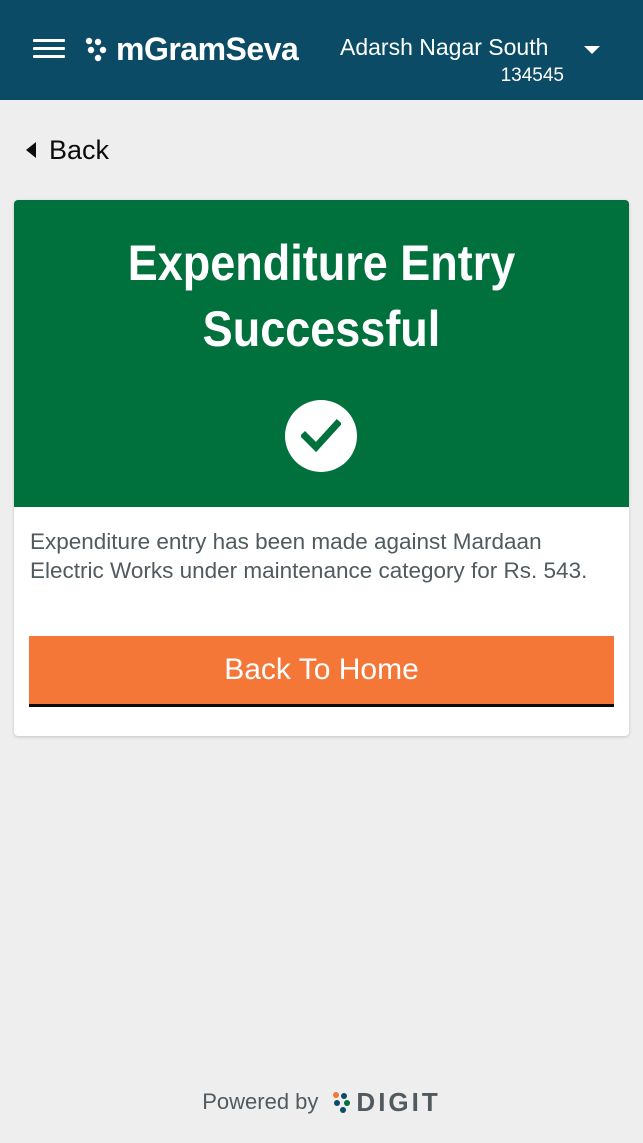 This screenshot has height=1143, width=643. I want to click on back-link: Back, so click(67, 150).